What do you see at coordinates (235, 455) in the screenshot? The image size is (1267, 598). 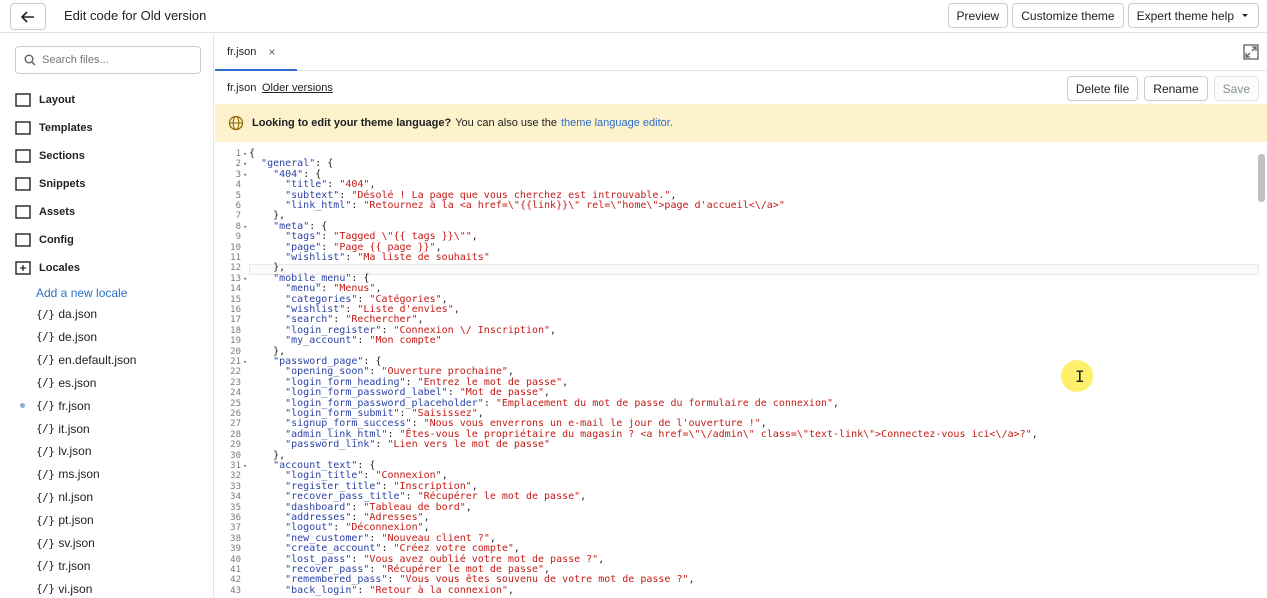 I see `line-number: 30` at bounding box center [235, 455].